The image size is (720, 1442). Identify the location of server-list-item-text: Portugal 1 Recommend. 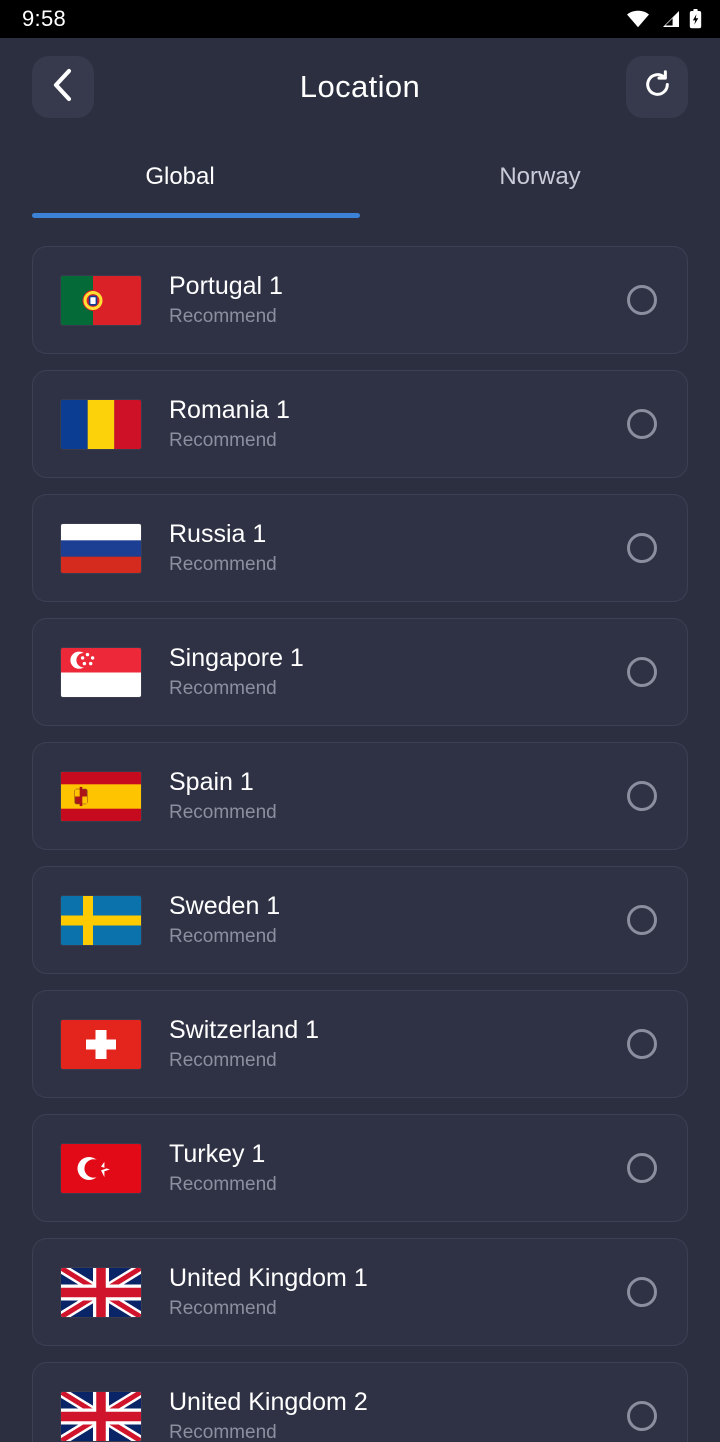
(398, 300).